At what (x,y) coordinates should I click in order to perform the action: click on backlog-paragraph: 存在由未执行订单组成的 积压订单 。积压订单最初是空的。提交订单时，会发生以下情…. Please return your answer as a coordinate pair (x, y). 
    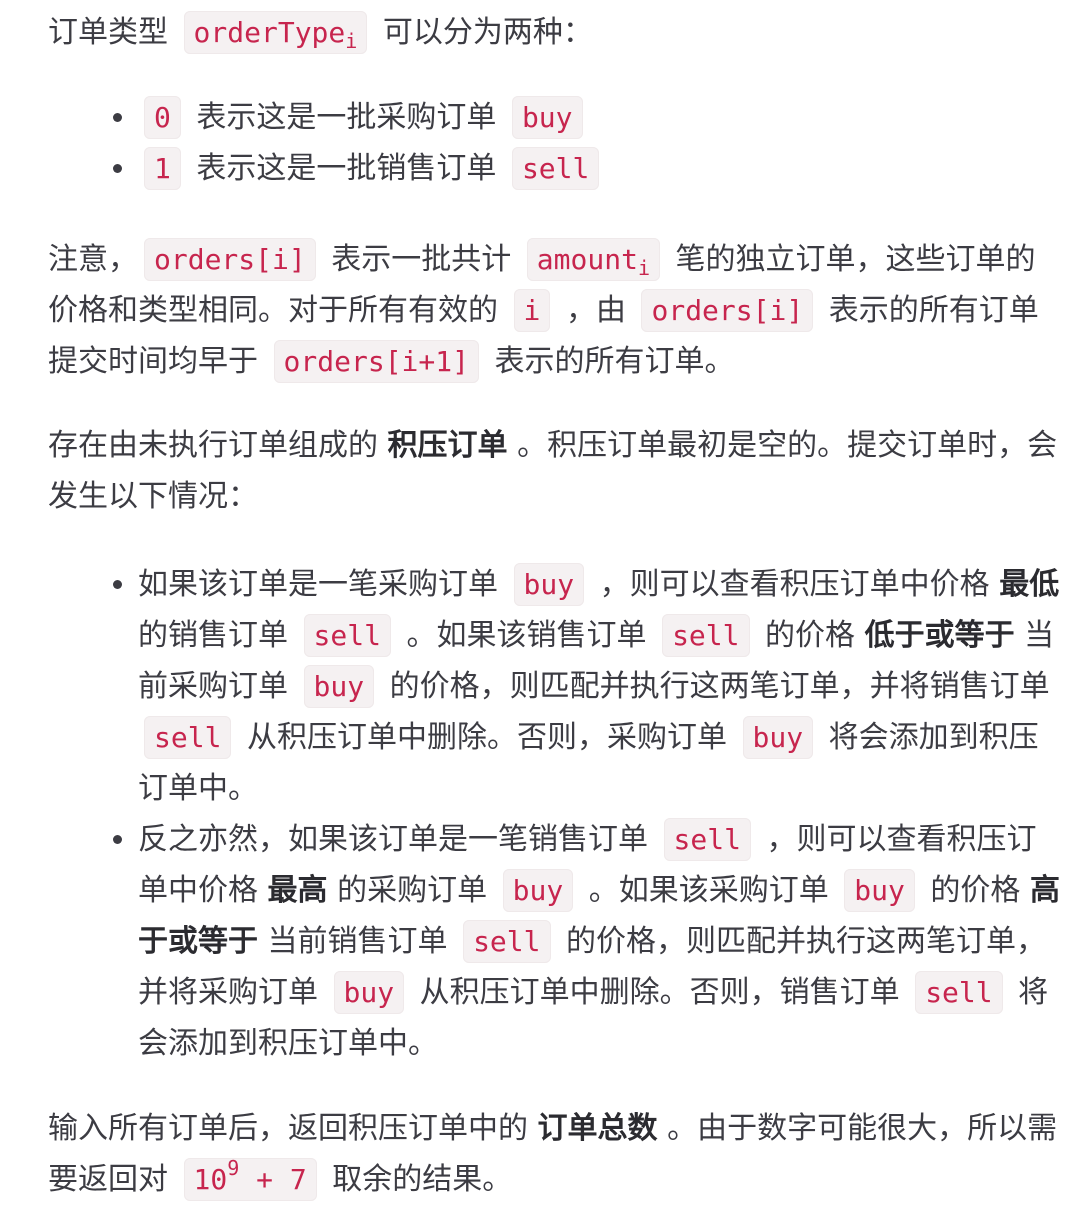
    Looking at the image, I should click on (556, 471).